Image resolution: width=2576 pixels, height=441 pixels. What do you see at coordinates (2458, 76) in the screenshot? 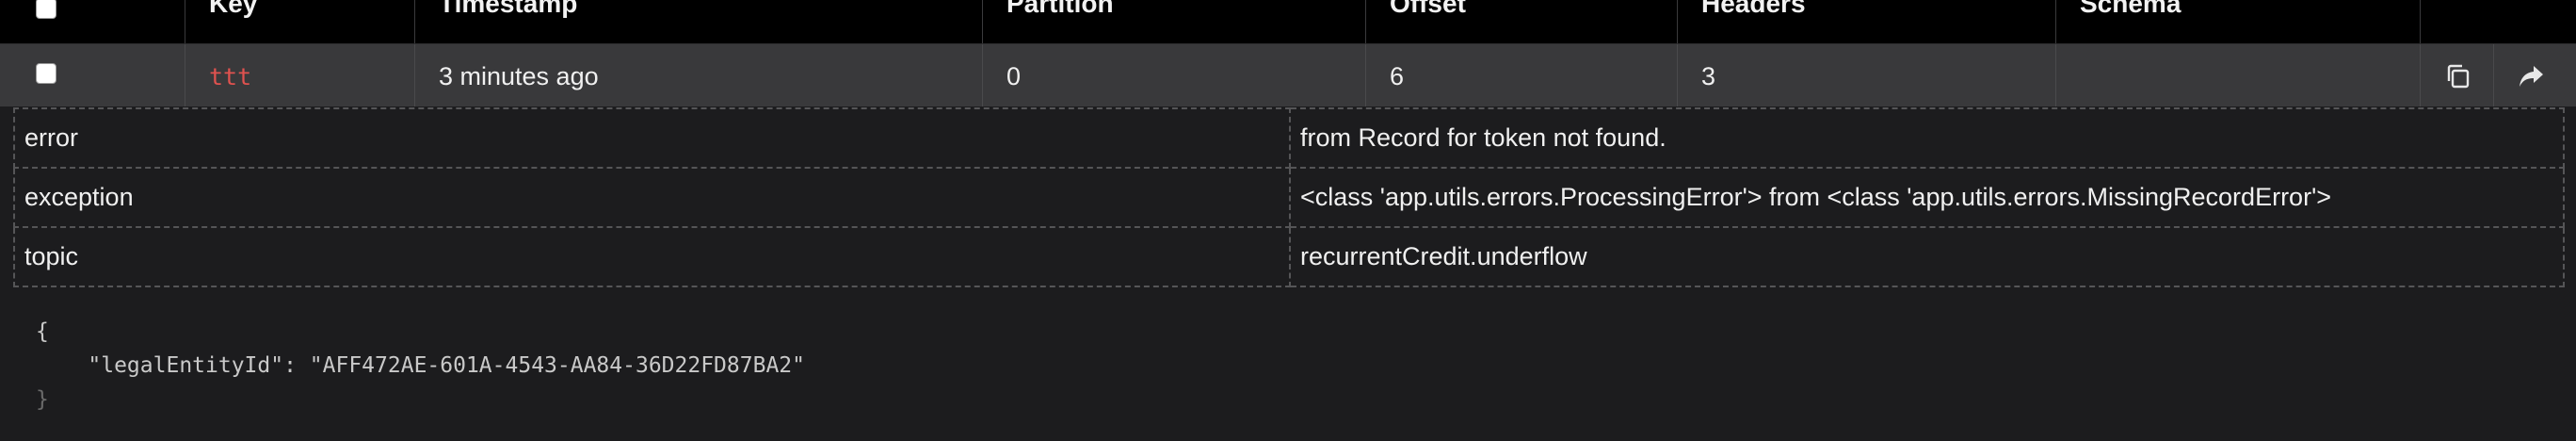
I see `copy-icon` at bounding box center [2458, 76].